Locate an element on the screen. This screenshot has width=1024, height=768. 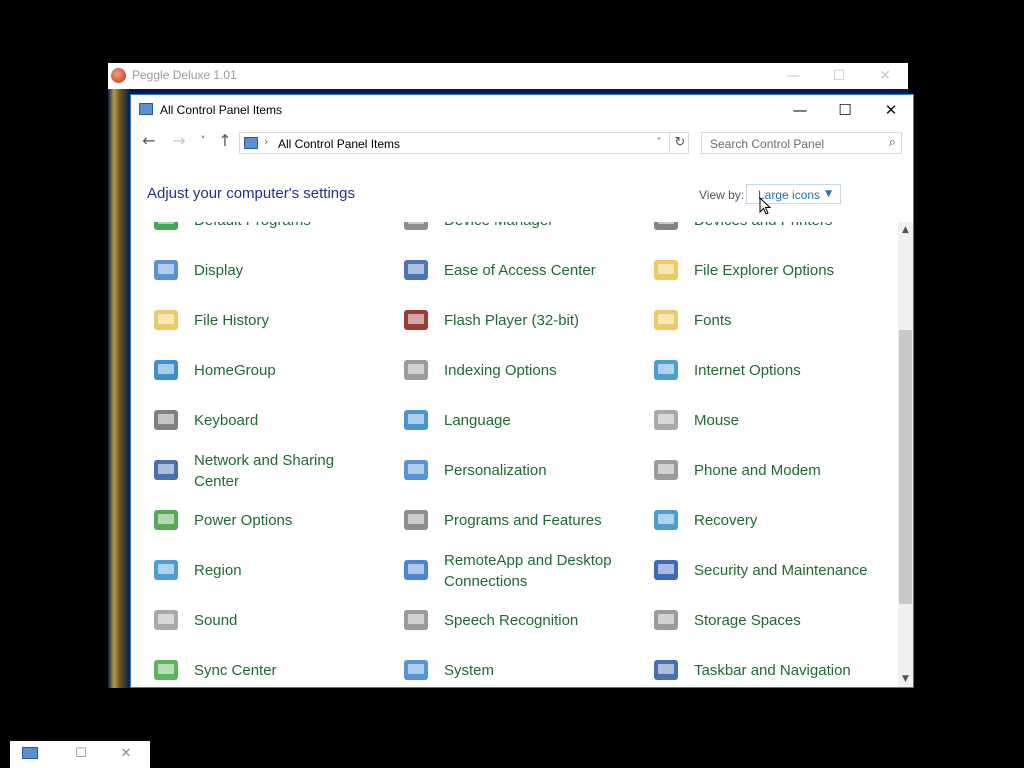
scroll-up-icon: ▲ is located at coordinates (905, 230).